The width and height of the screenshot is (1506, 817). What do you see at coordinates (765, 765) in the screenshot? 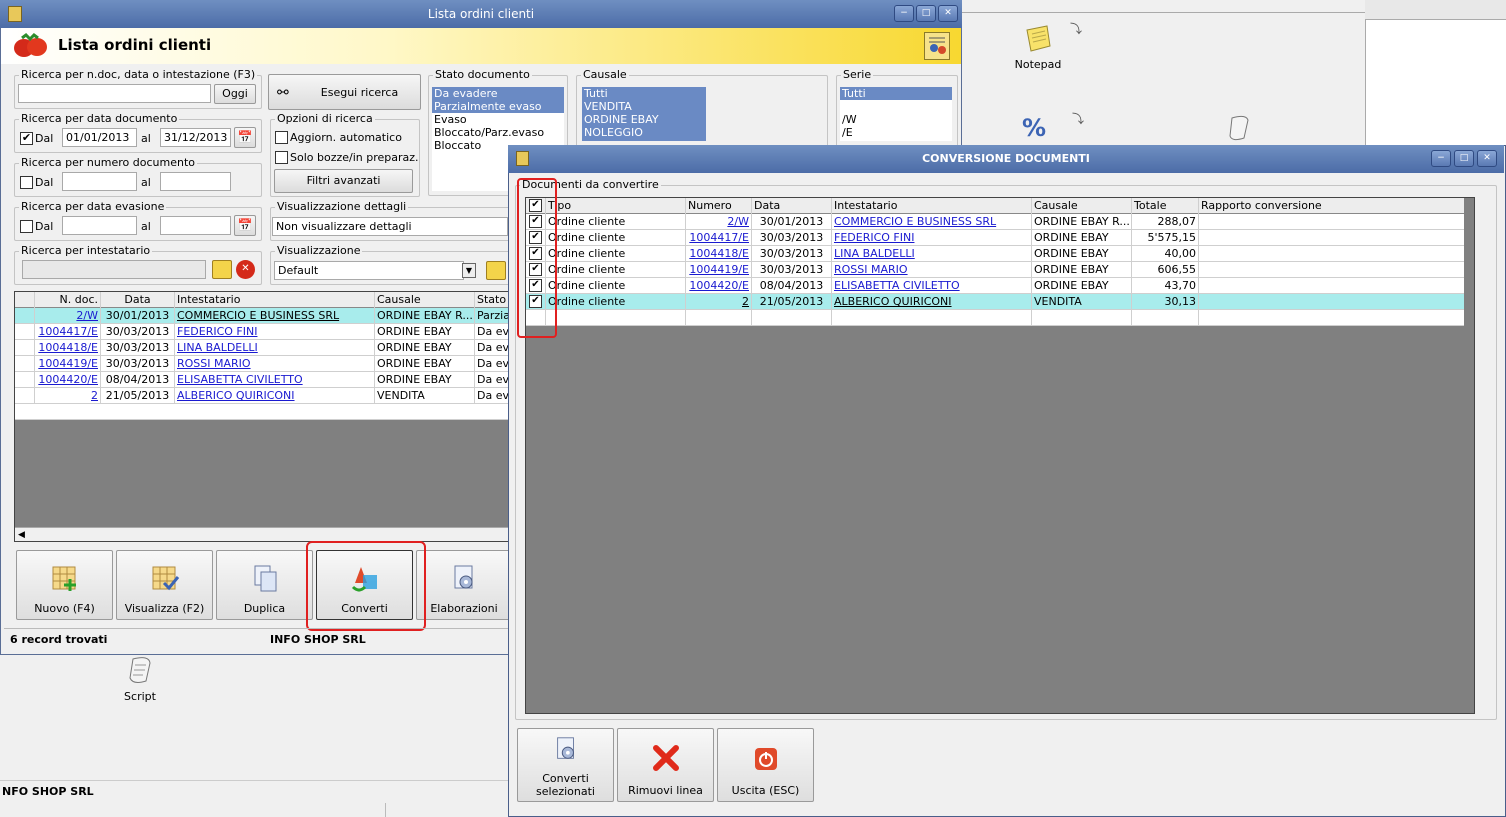
I see `exit-button: Uscita (ESC)` at bounding box center [765, 765].